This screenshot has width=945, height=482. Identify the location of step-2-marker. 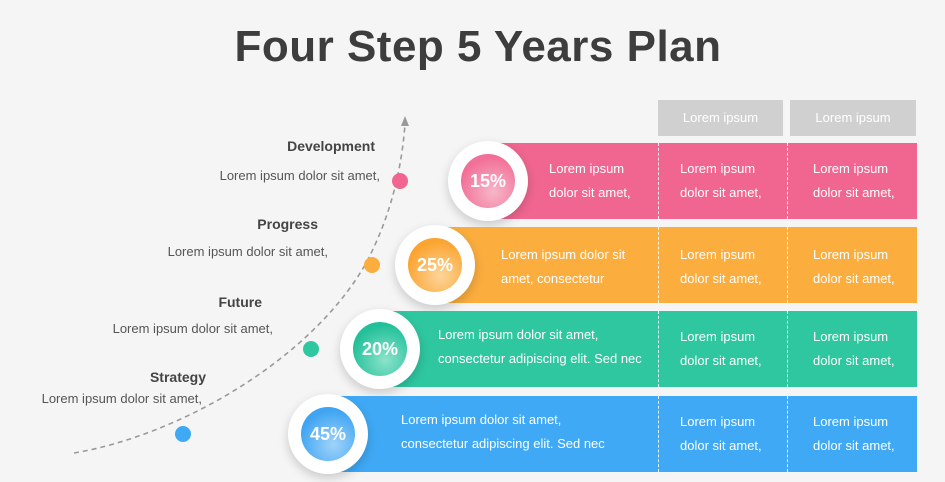
(372, 265).